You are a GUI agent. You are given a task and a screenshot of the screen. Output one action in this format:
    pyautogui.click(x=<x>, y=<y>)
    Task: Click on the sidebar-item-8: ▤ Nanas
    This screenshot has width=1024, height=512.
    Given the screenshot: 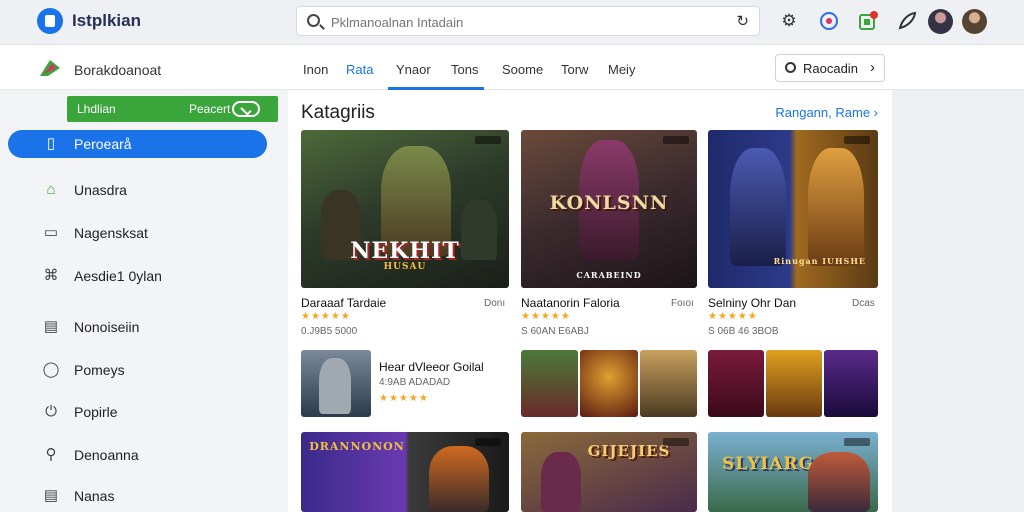 What is the action you would take?
    pyautogui.click(x=137, y=496)
    